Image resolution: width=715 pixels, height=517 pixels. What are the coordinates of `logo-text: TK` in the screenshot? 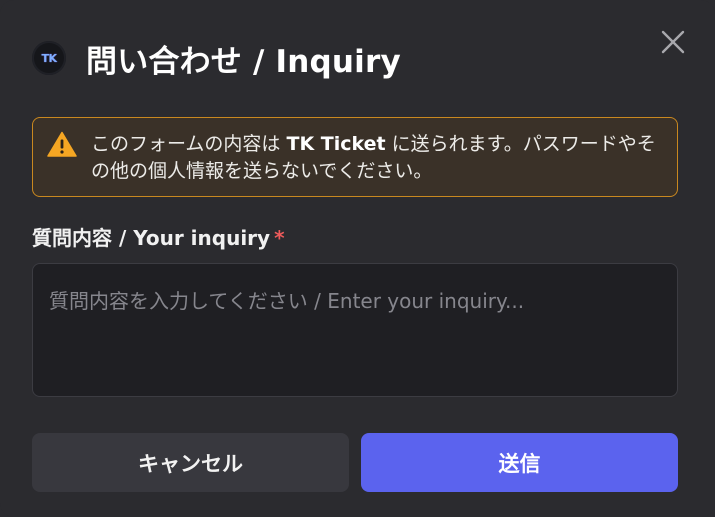 It's located at (49, 58).